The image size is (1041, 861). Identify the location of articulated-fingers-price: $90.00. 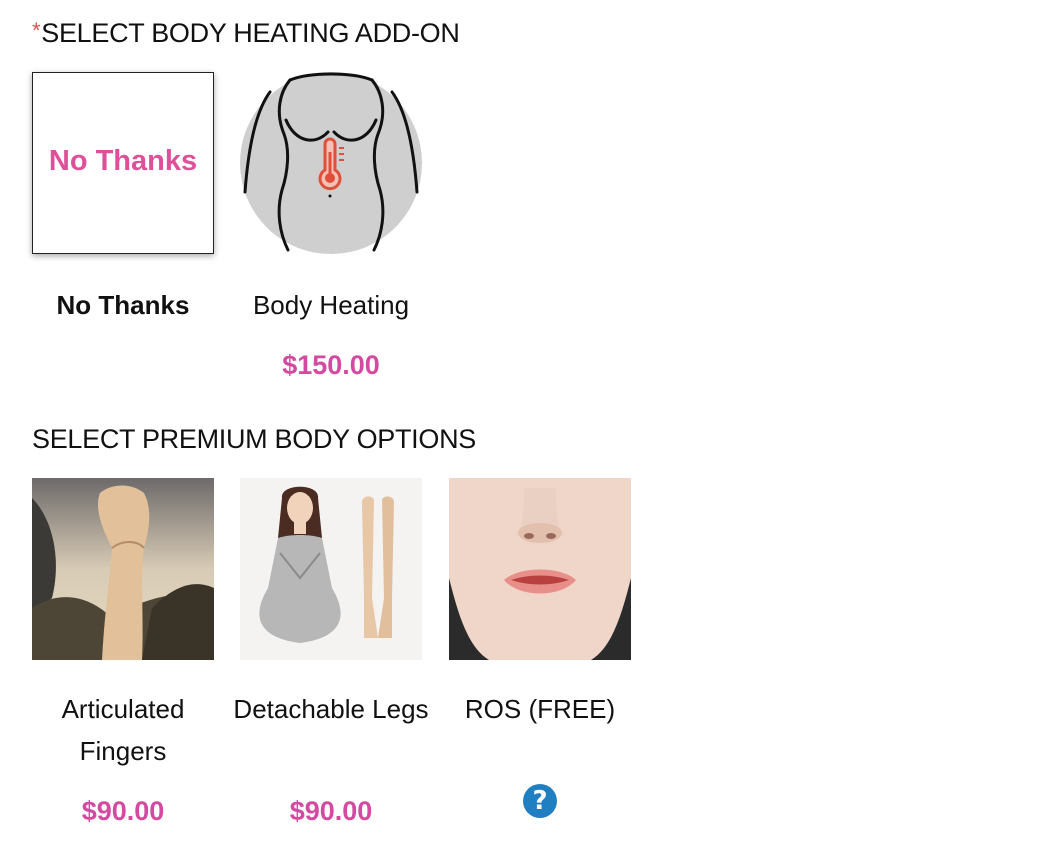
(123, 811).